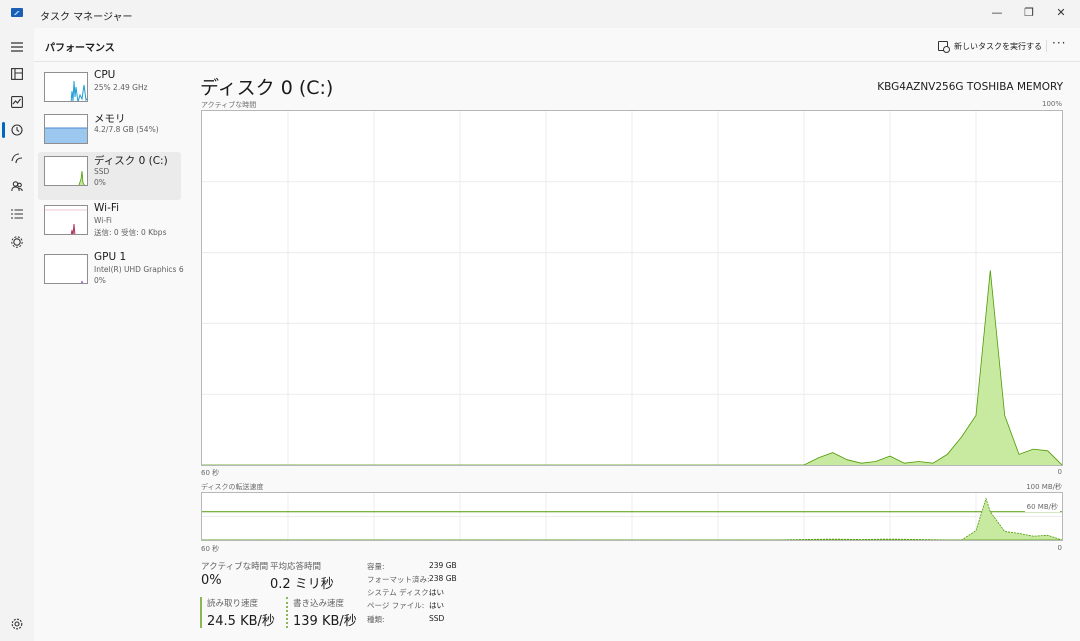 The width and height of the screenshot is (1080, 641). Describe the element at coordinates (241, 621) in the screenshot. I see `read-speed-value: 24.5 KB/秒` at that location.